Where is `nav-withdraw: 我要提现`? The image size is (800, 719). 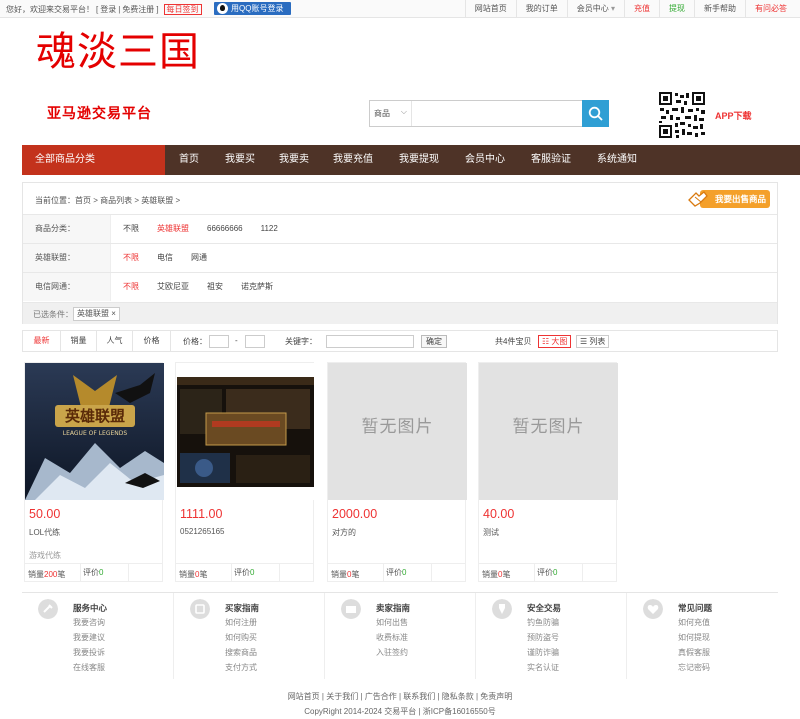 nav-withdraw: 我要提现 is located at coordinates (419, 160).